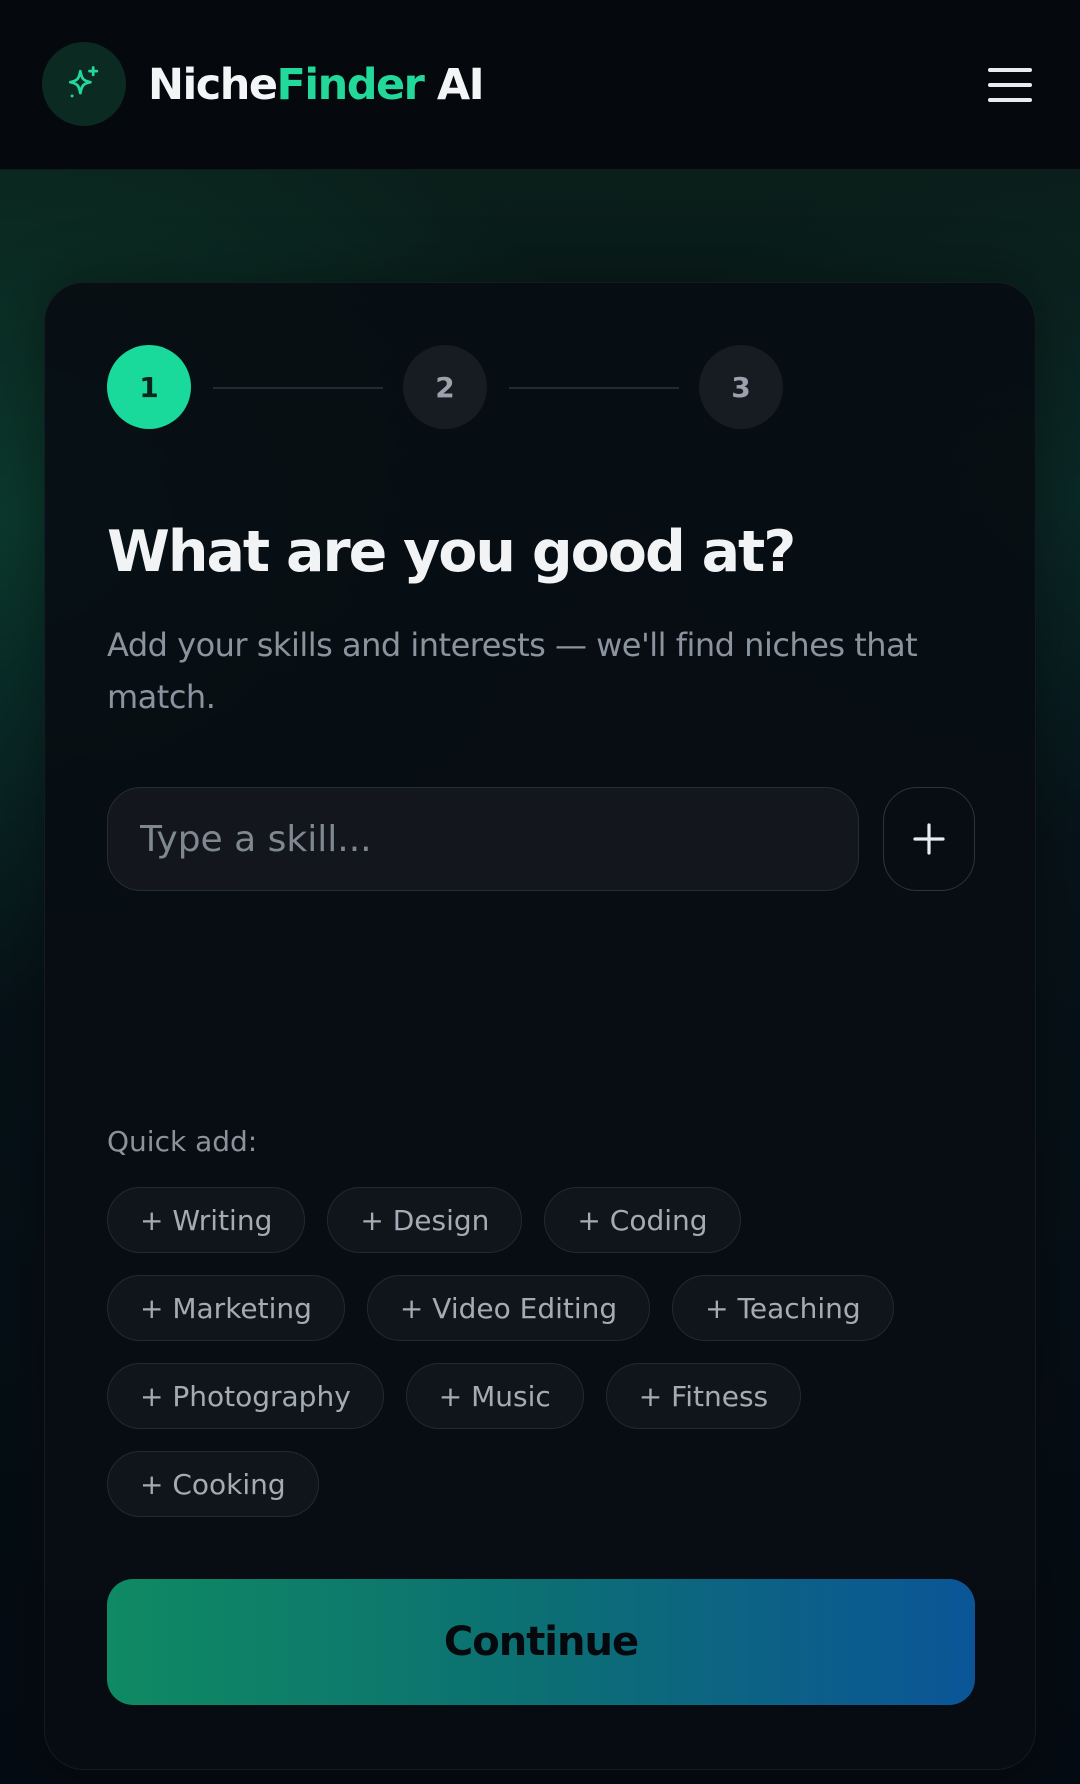 This screenshot has width=1080, height=1784. Describe the element at coordinates (445, 387) in the screenshot. I see `step-2-indicator: 2` at that location.